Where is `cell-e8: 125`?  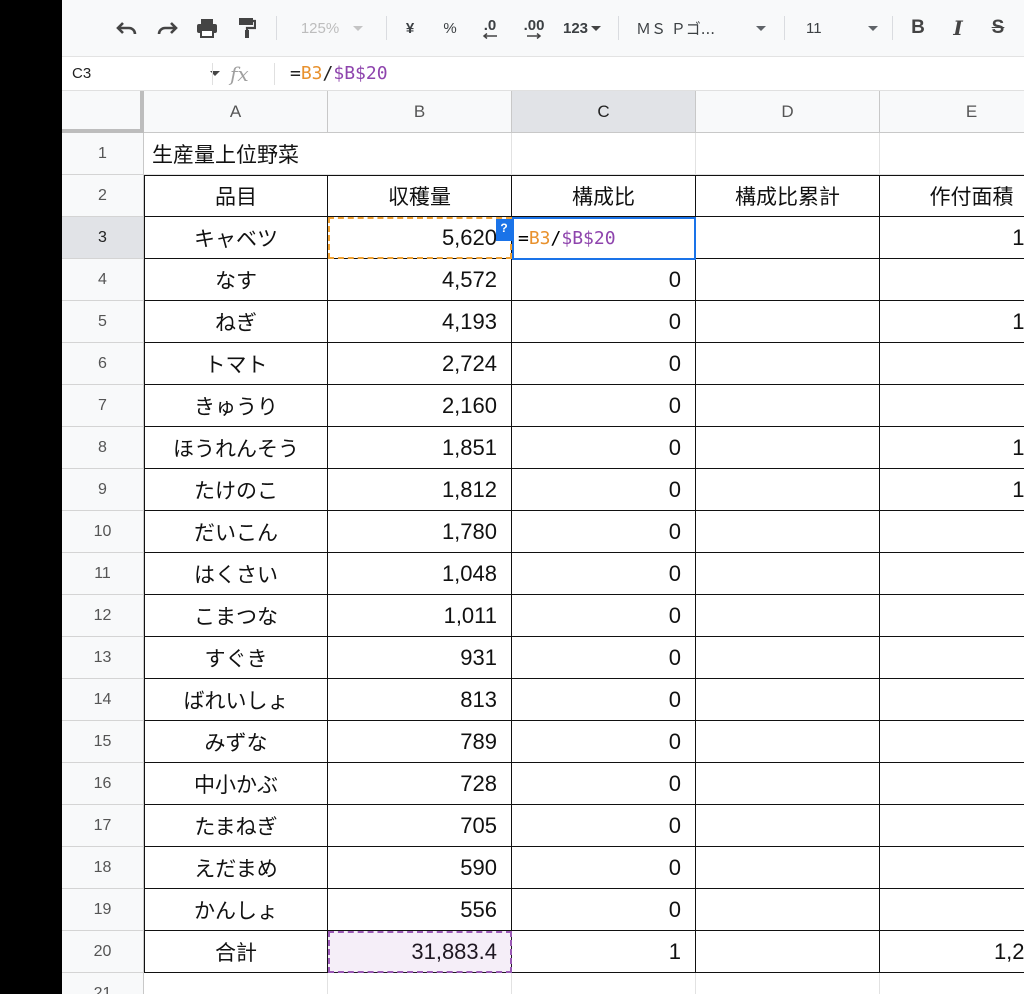 cell-e8: 125 is located at coordinates (952, 448).